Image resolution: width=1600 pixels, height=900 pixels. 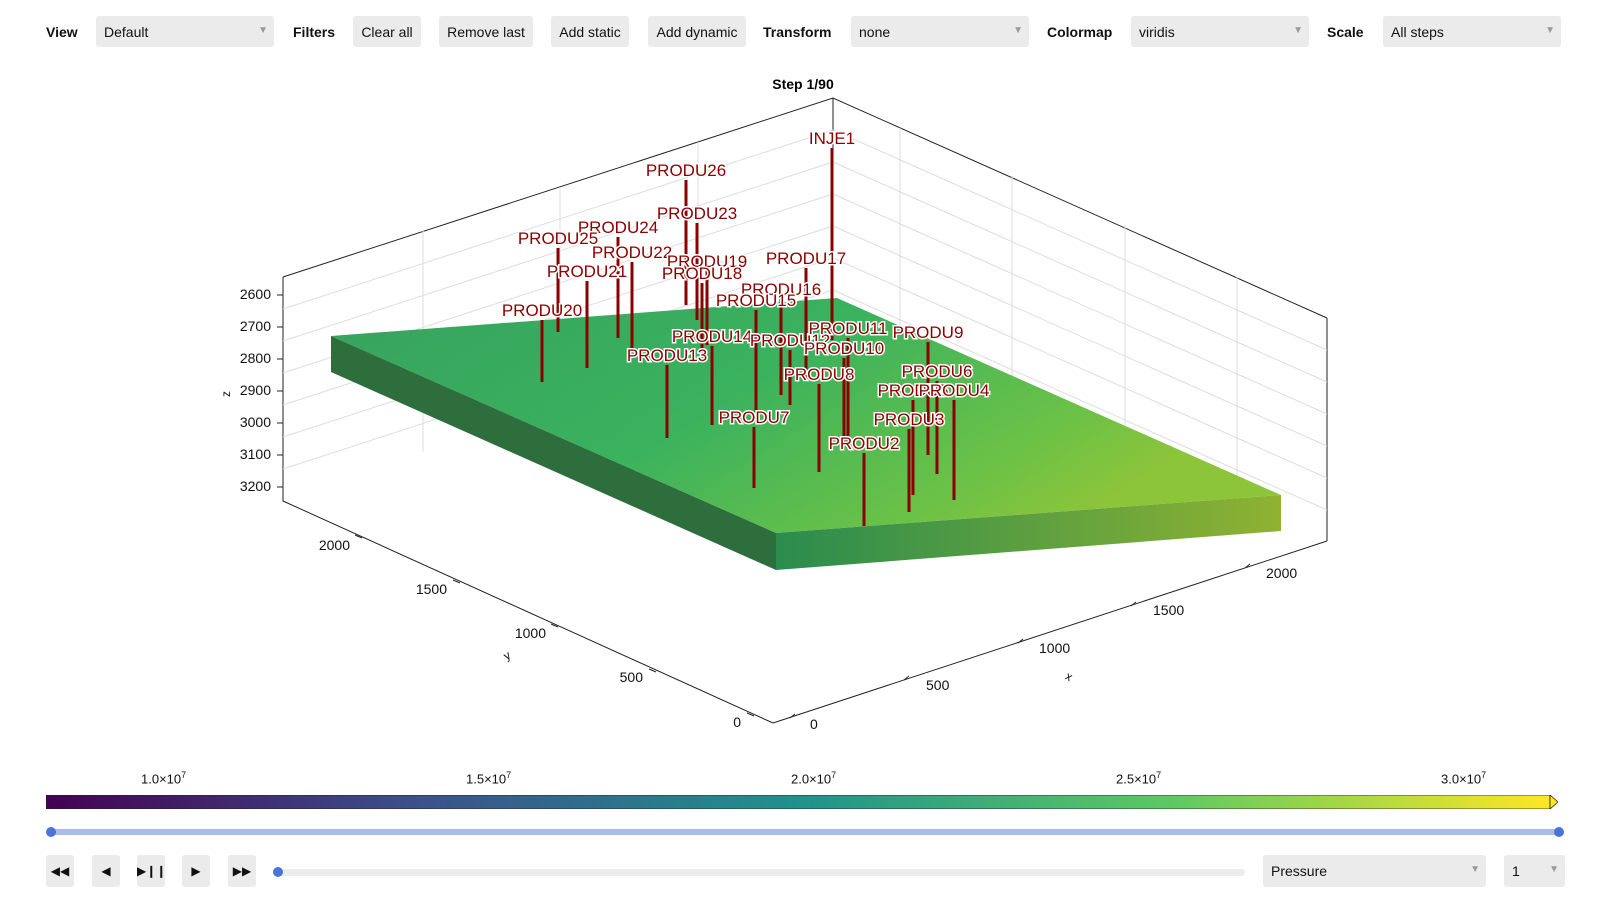 What do you see at coordinates (507, 655) in the screenshot?
I see `y-axis-label: y` at bounding box center [507, 655].